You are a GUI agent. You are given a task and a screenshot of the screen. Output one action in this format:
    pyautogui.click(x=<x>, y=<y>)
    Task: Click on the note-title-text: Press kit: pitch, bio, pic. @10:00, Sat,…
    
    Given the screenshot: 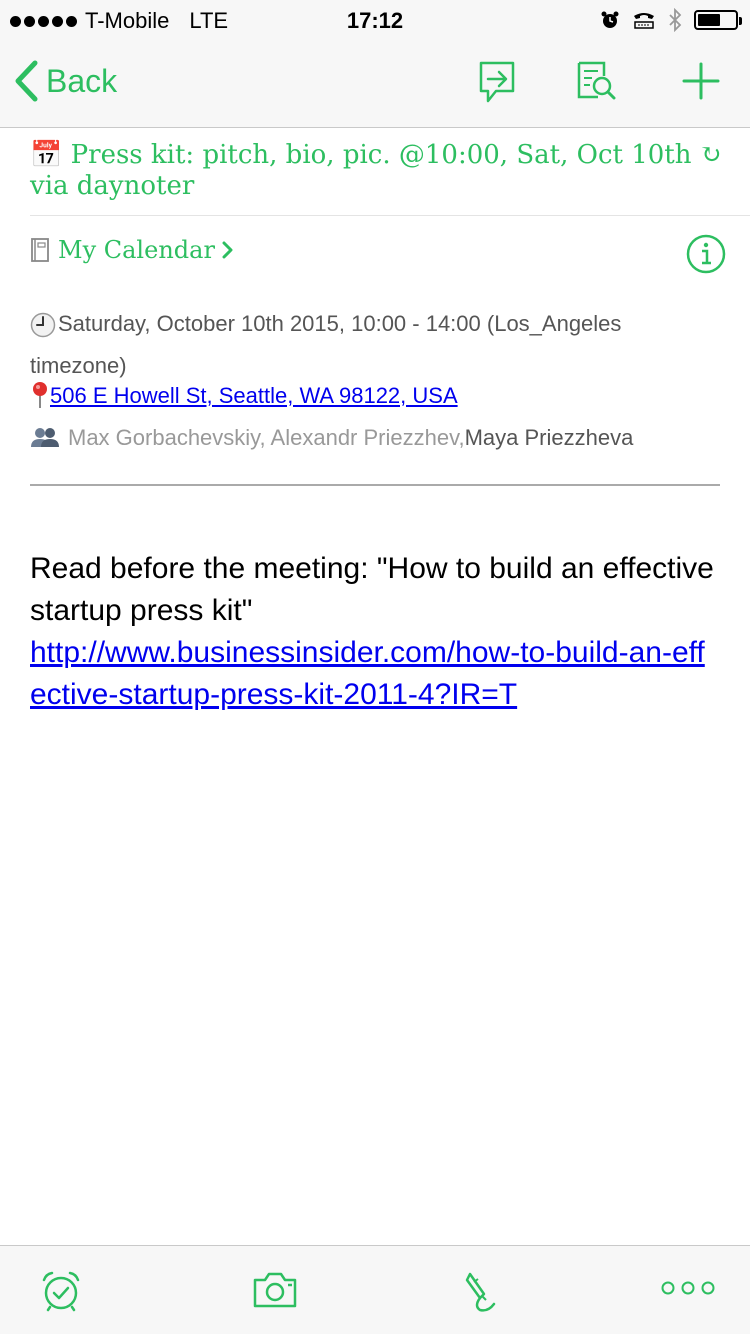 What is the action you would take?
    pyautogui.click(x=376, y=170)
    